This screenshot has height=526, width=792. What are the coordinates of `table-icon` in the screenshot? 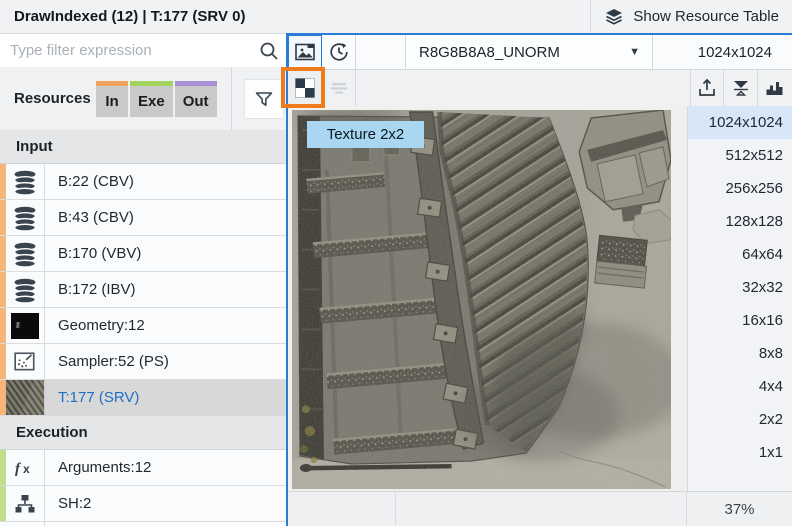 It's located at (25, 524).